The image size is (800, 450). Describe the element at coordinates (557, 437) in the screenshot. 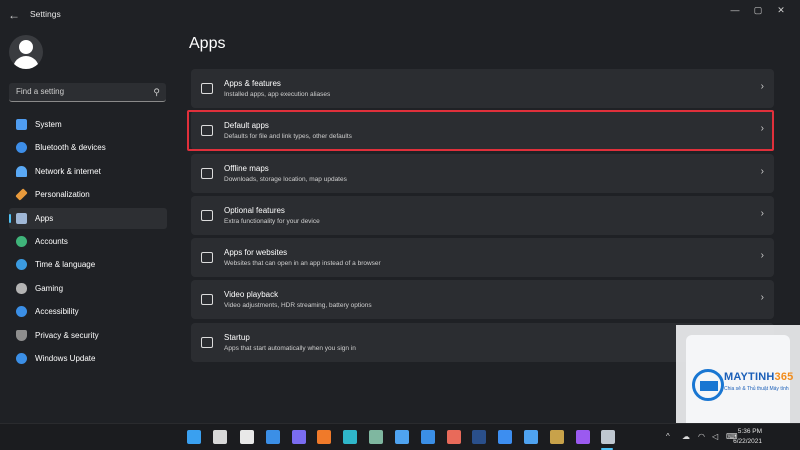

I see `tools-icon` at that location.